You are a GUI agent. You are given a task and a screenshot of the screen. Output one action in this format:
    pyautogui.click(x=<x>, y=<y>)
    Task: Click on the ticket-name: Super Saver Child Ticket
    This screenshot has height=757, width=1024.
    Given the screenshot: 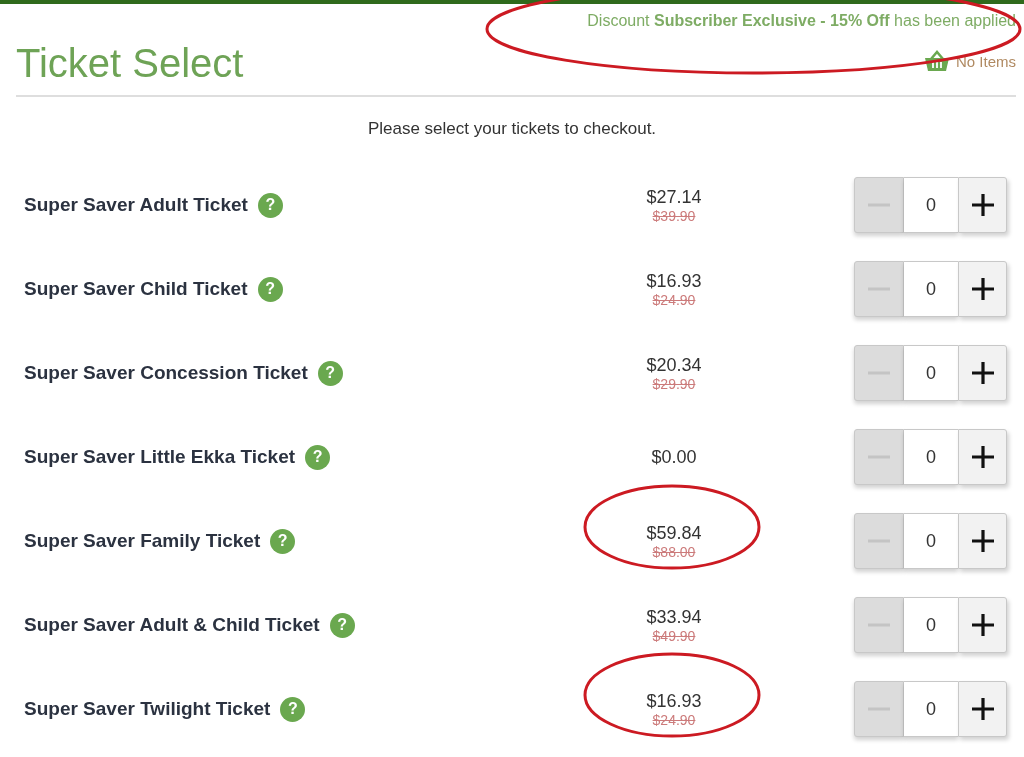 What is the action you would take?
    pyautogui.click(x=136, y=289)
    